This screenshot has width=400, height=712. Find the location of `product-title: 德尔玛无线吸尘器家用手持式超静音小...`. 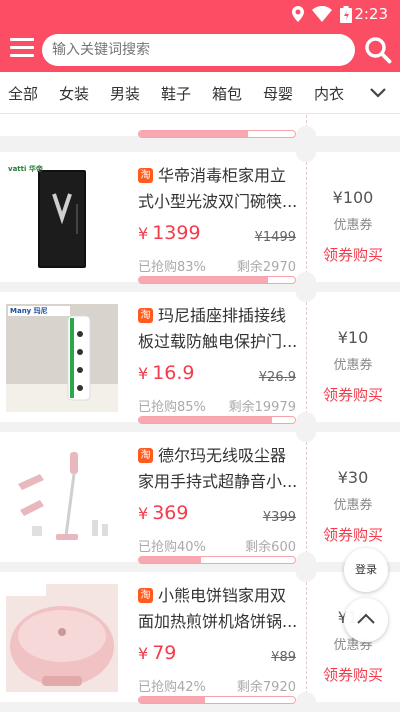

product-title: 德尔玛无线吸尘器家用手持式超静音小... is located at coordinates (218, 469).